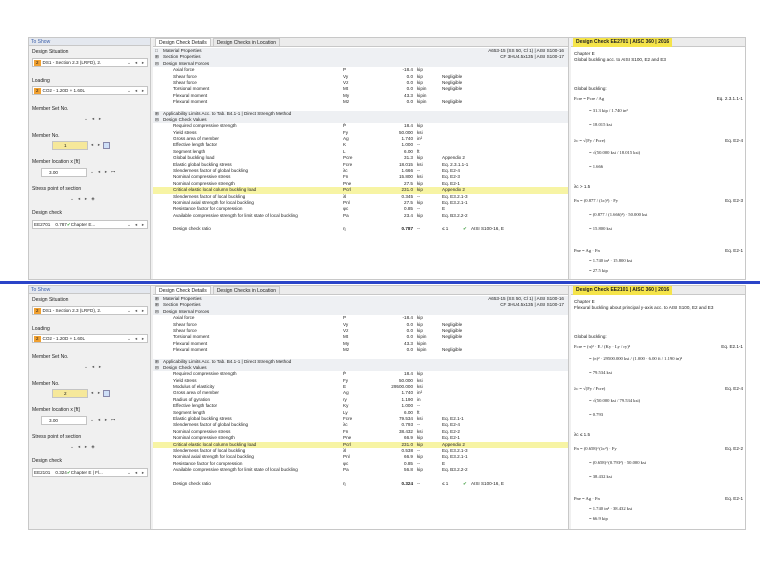  What do you see at coordinates (380, 282) in the screenshot?
I see `blue-divider-line` at bounding box center [380, 282].